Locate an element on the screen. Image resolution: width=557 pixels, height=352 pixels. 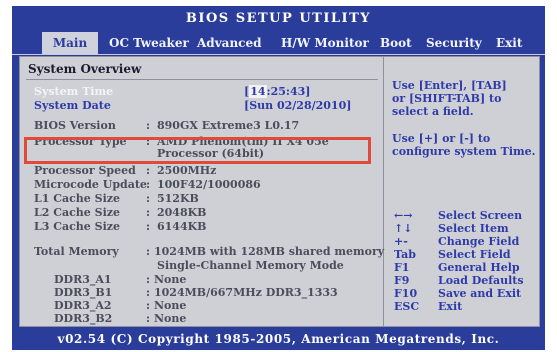
system-date-label: System Date is located at coordinates (72, 105).